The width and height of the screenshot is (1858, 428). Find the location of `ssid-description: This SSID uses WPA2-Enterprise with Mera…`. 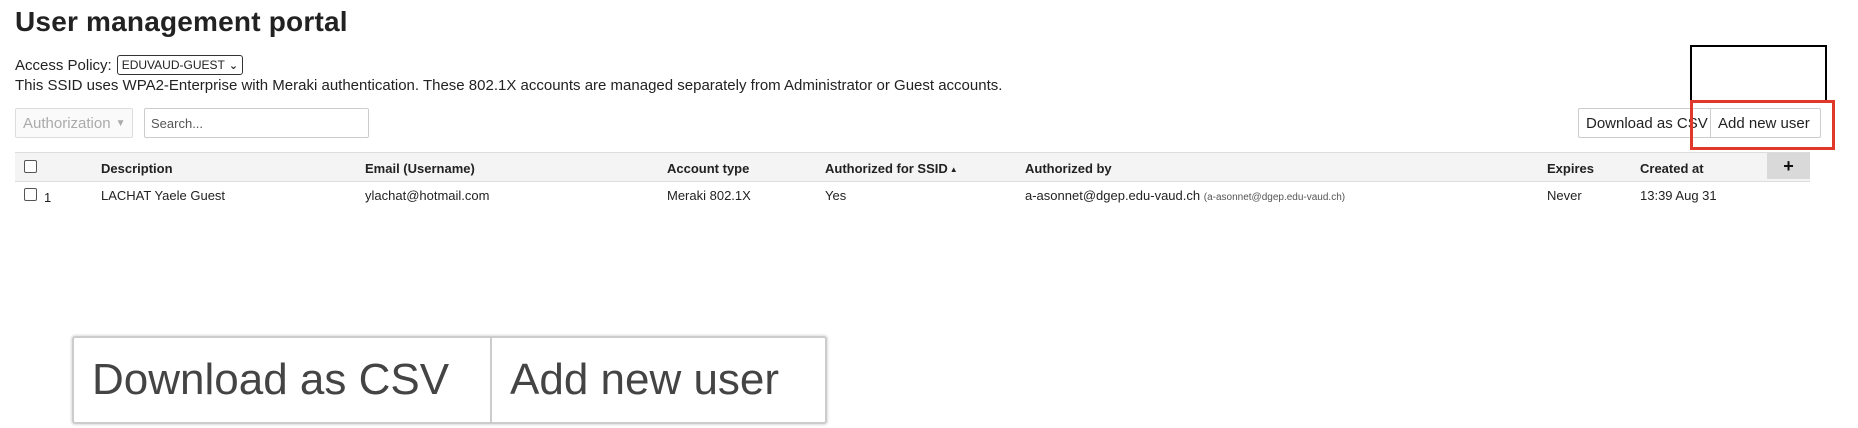

ssid-description: This SSID uses WPA2-Enterprise with Mera… is located at coordinates (509, 85).